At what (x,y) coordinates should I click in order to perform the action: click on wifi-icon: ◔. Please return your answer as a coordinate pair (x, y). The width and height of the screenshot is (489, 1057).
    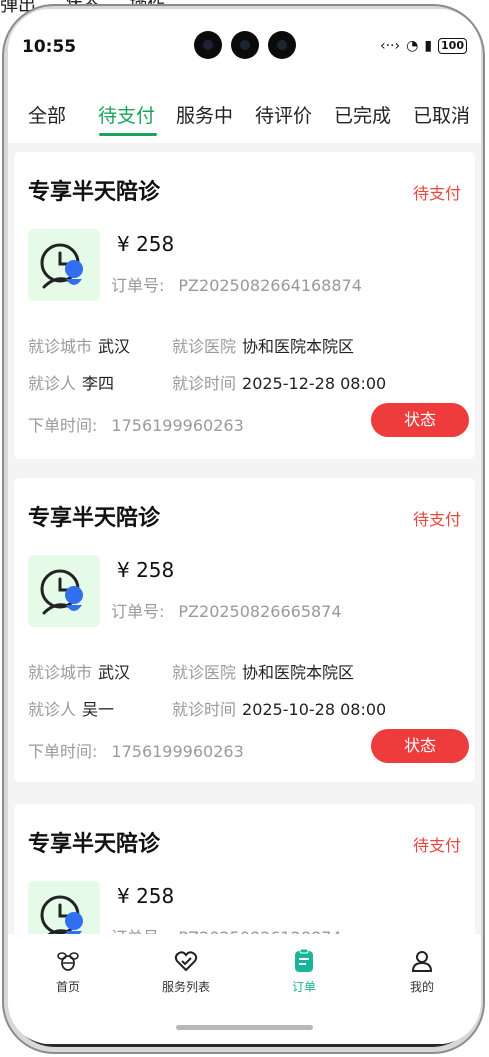
    Looking at the image, I should click on (412, 46).